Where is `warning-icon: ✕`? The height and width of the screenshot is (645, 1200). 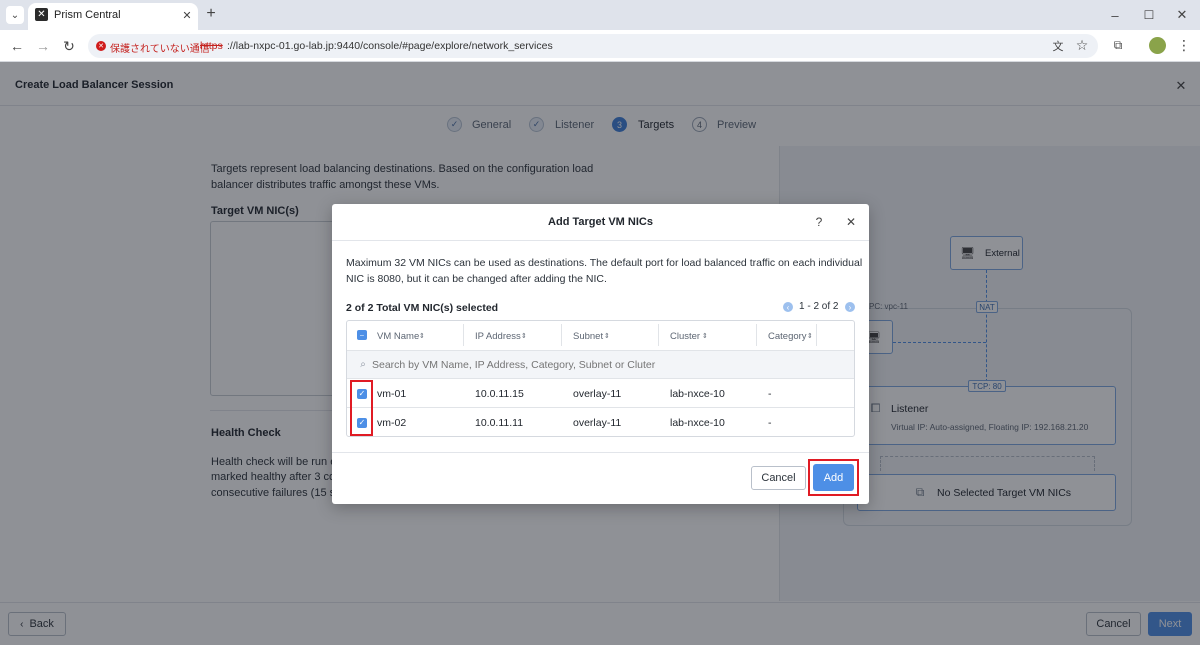 warning-icon: ✕ is located at coordinates (101, 46).